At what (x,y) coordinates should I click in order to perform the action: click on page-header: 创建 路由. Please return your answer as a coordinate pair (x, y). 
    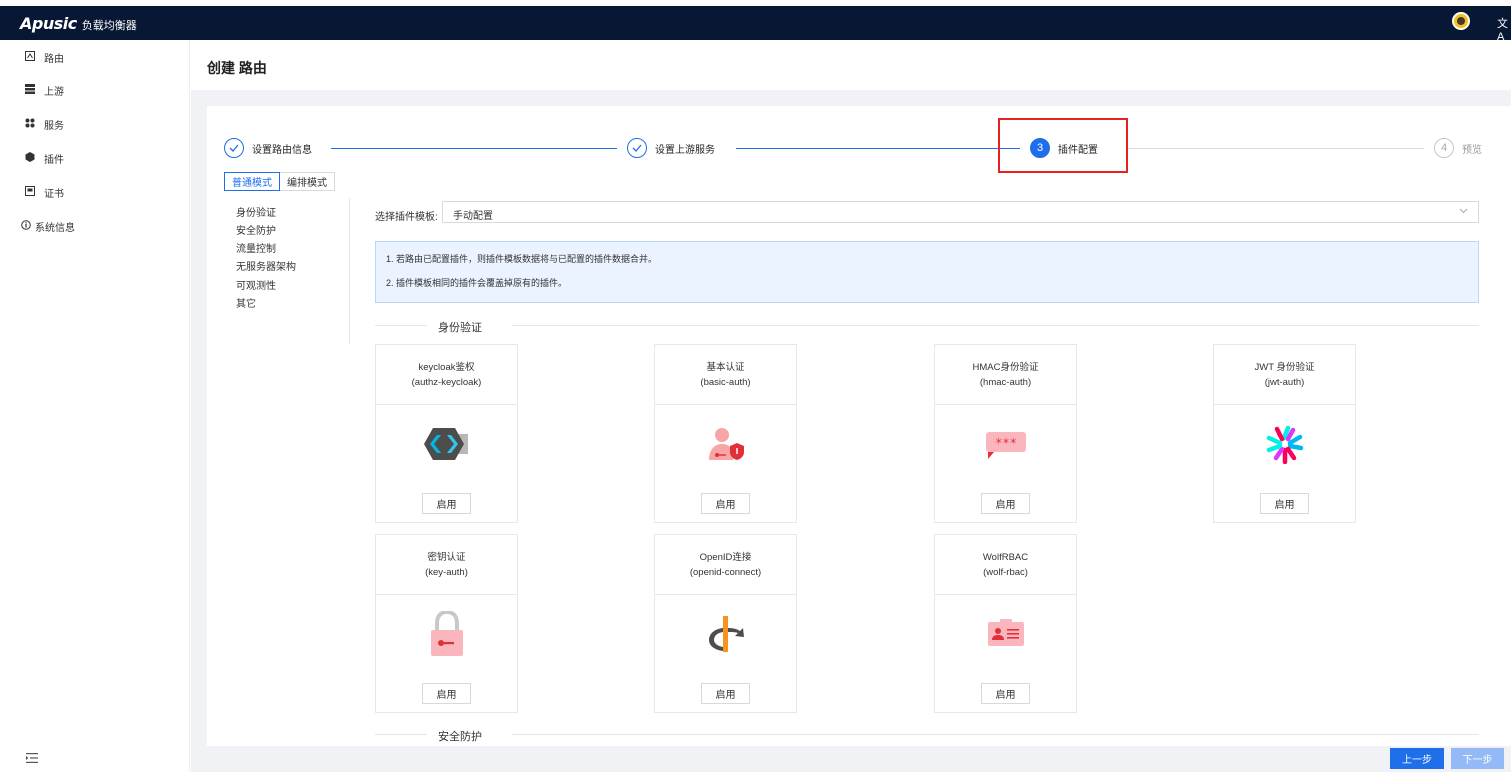
    Looking at the image, I should click on (851, 65).